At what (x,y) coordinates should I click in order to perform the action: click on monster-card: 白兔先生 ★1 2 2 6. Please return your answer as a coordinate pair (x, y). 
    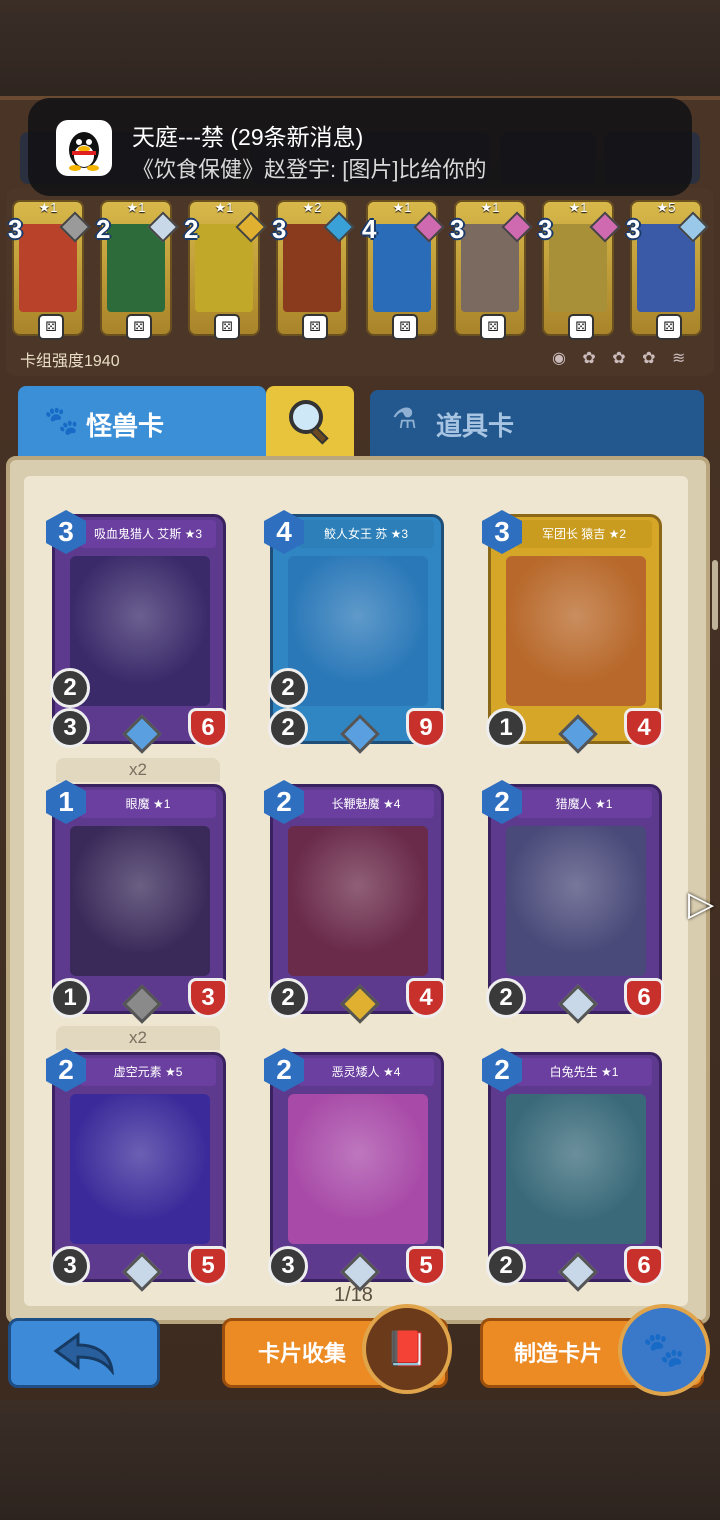
    Looking at the image, I should click on (573, 1170).